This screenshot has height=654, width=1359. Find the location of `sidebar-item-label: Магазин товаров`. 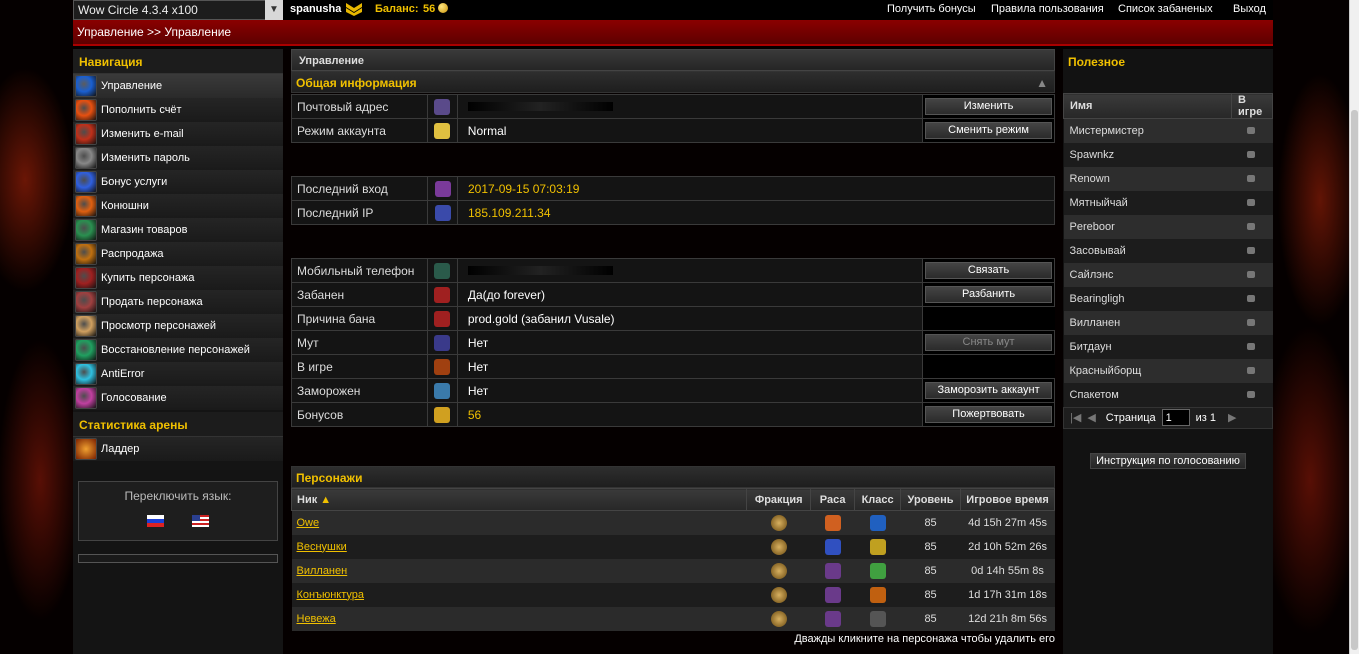

sidebar-item-label: Магазин товаров is located at coordinates (144, 230).